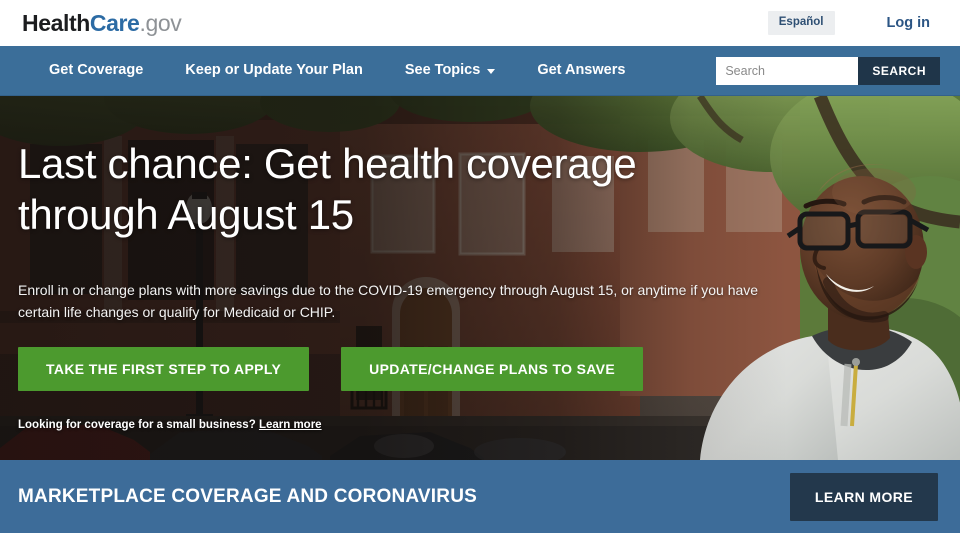 Image resolution: width=960 pixels, height=533 pixels. Describe the element at coordinates (491, 71) in the screenshot. I see `chevron-down-icon` at that location.